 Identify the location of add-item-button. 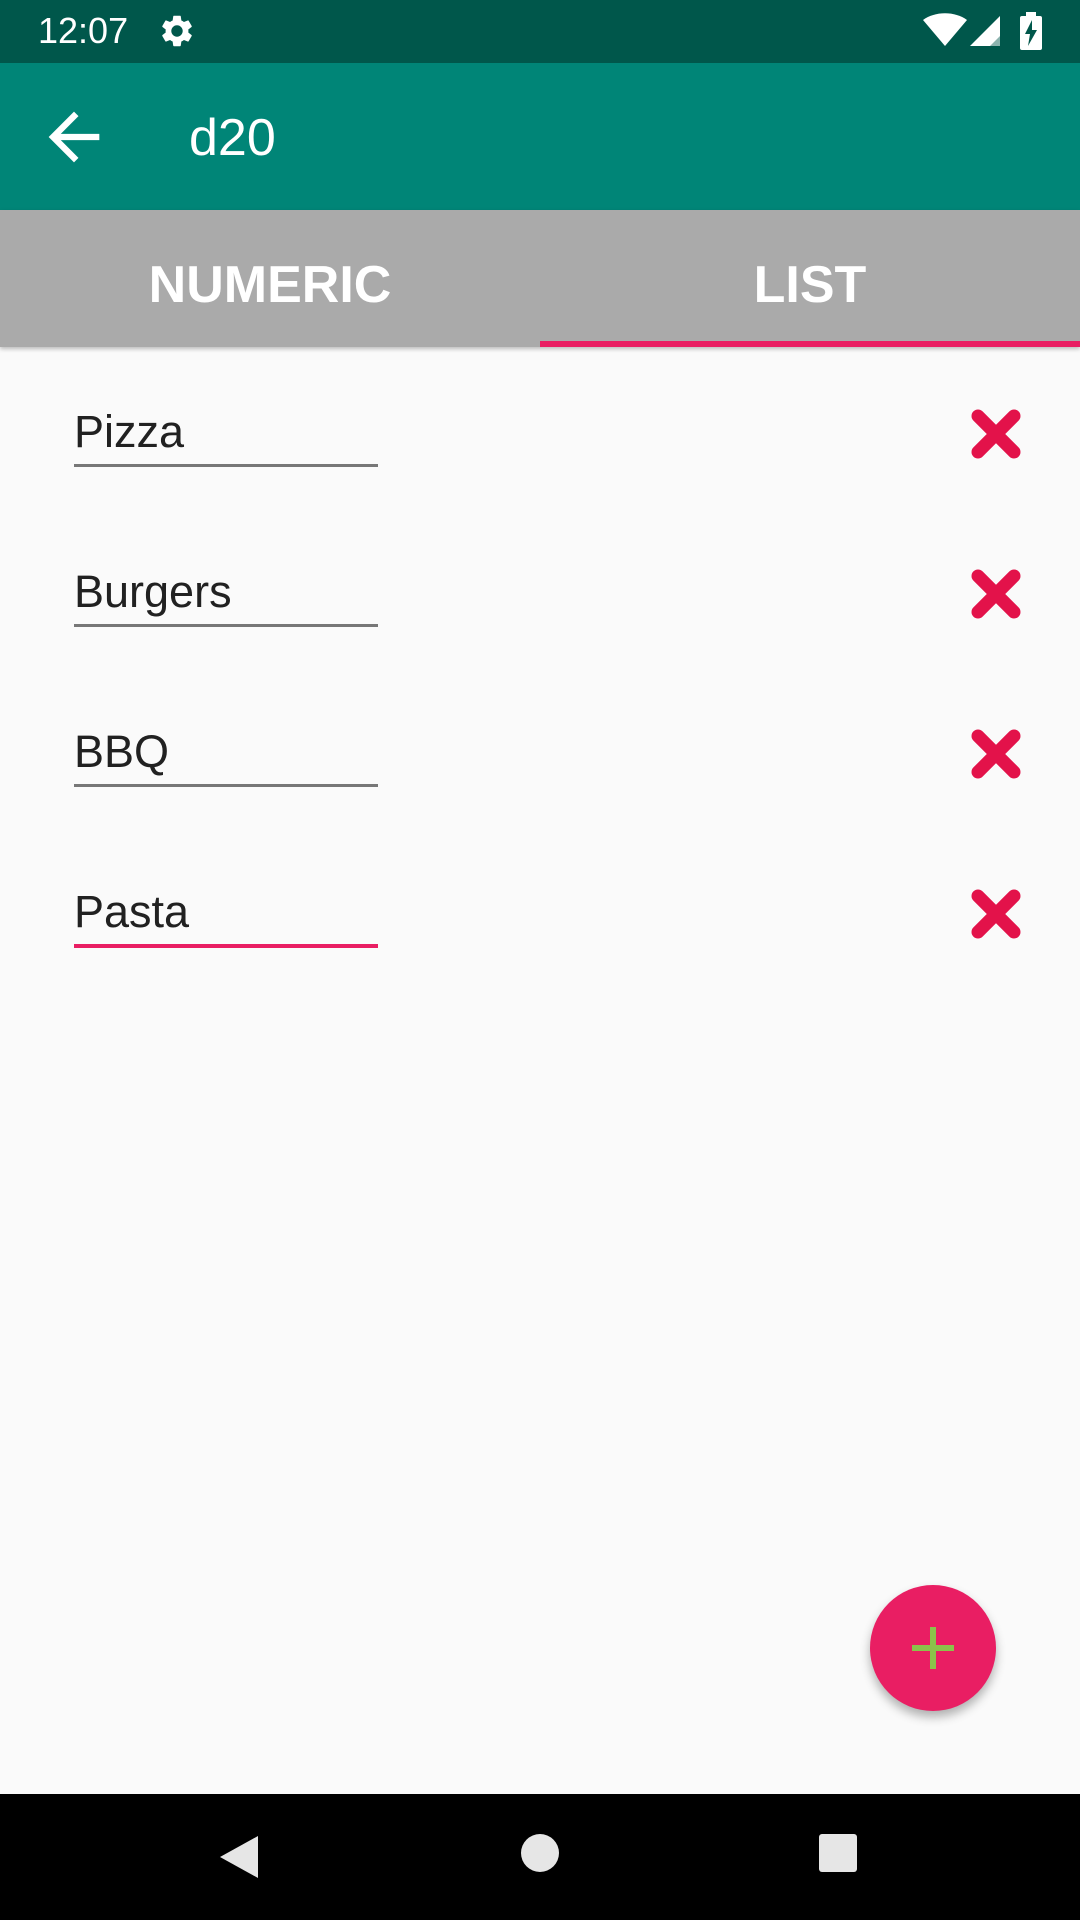
(933, 1648).